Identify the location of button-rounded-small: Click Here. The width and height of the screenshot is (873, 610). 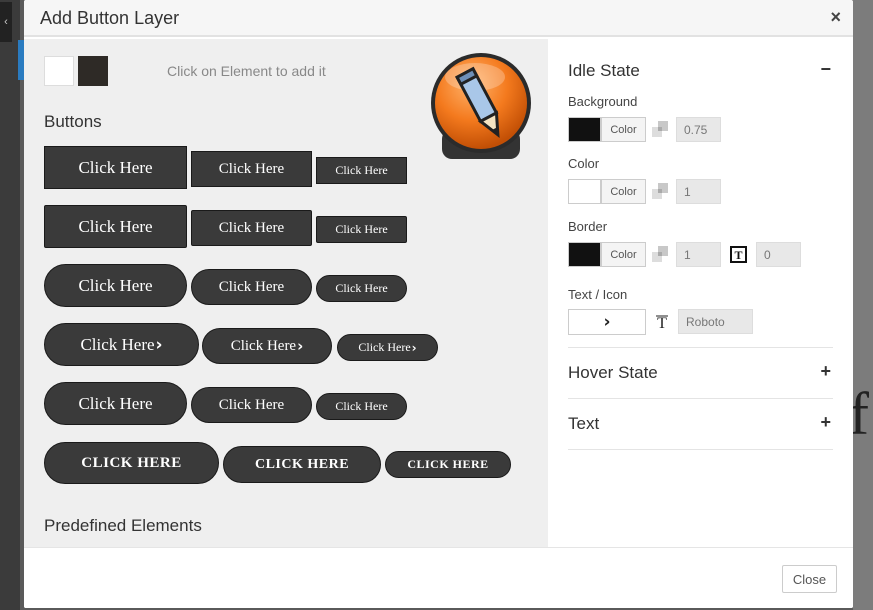
(361, 229).